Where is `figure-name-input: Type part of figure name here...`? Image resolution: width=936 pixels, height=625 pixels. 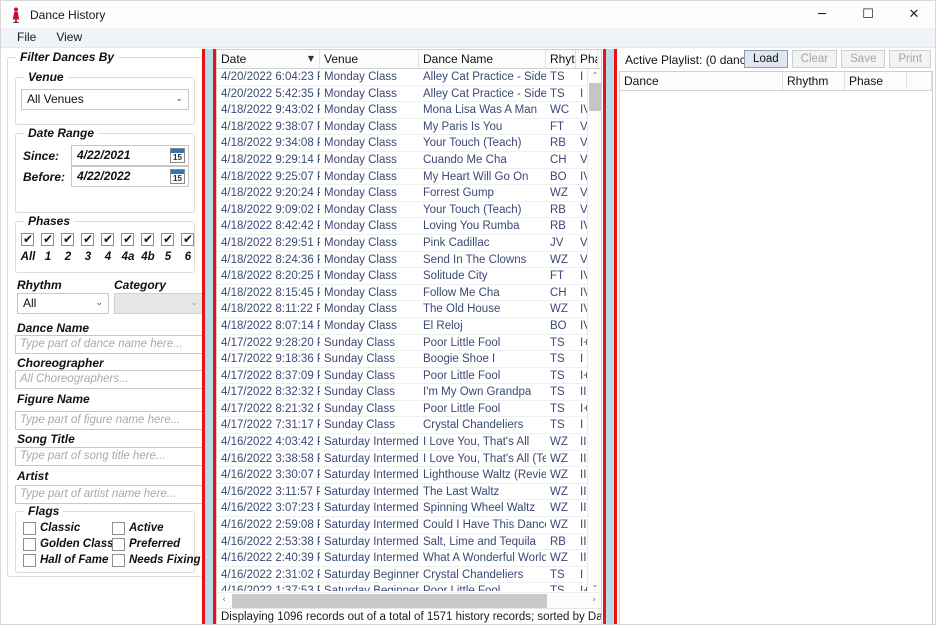
figure-name-input: Type part of figure name here... is located at coordinates (109, 420).